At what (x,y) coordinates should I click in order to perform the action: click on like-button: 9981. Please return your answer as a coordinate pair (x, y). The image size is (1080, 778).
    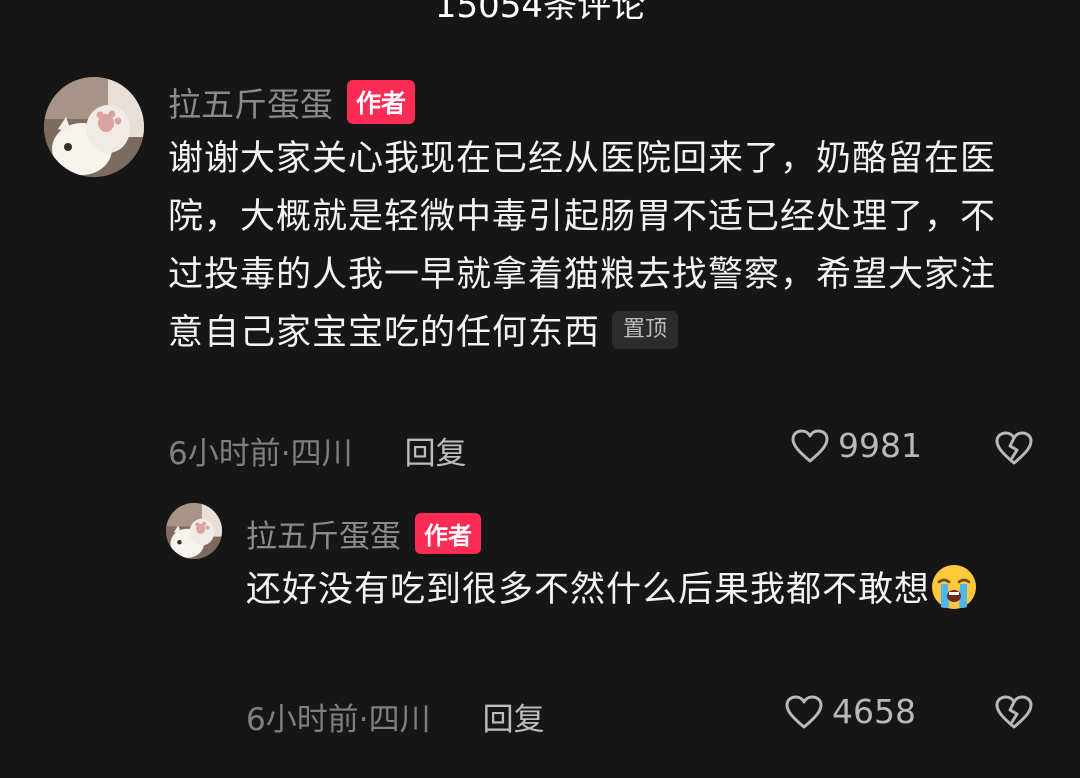
    Looking at the image, I should click on (856, 445).